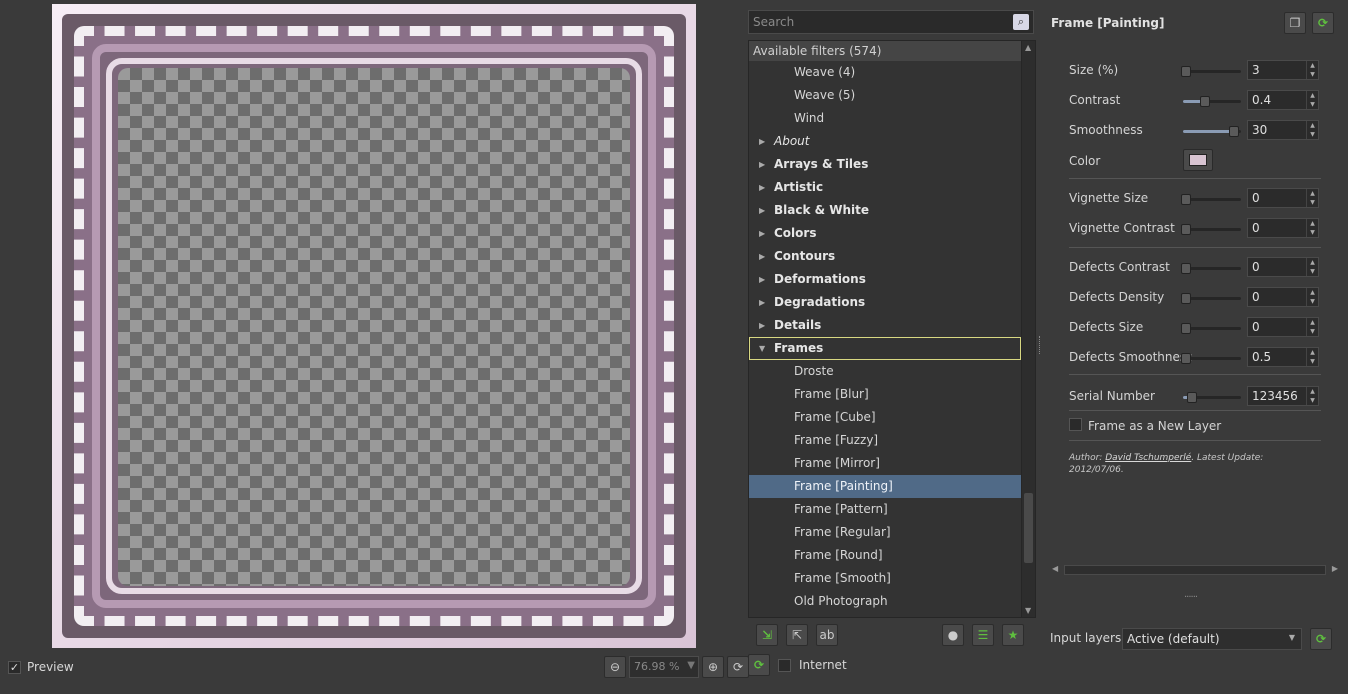 This screenshot has width=1348, height=694. I want to click on filter-category: ▶ Details, so click(885, 325).